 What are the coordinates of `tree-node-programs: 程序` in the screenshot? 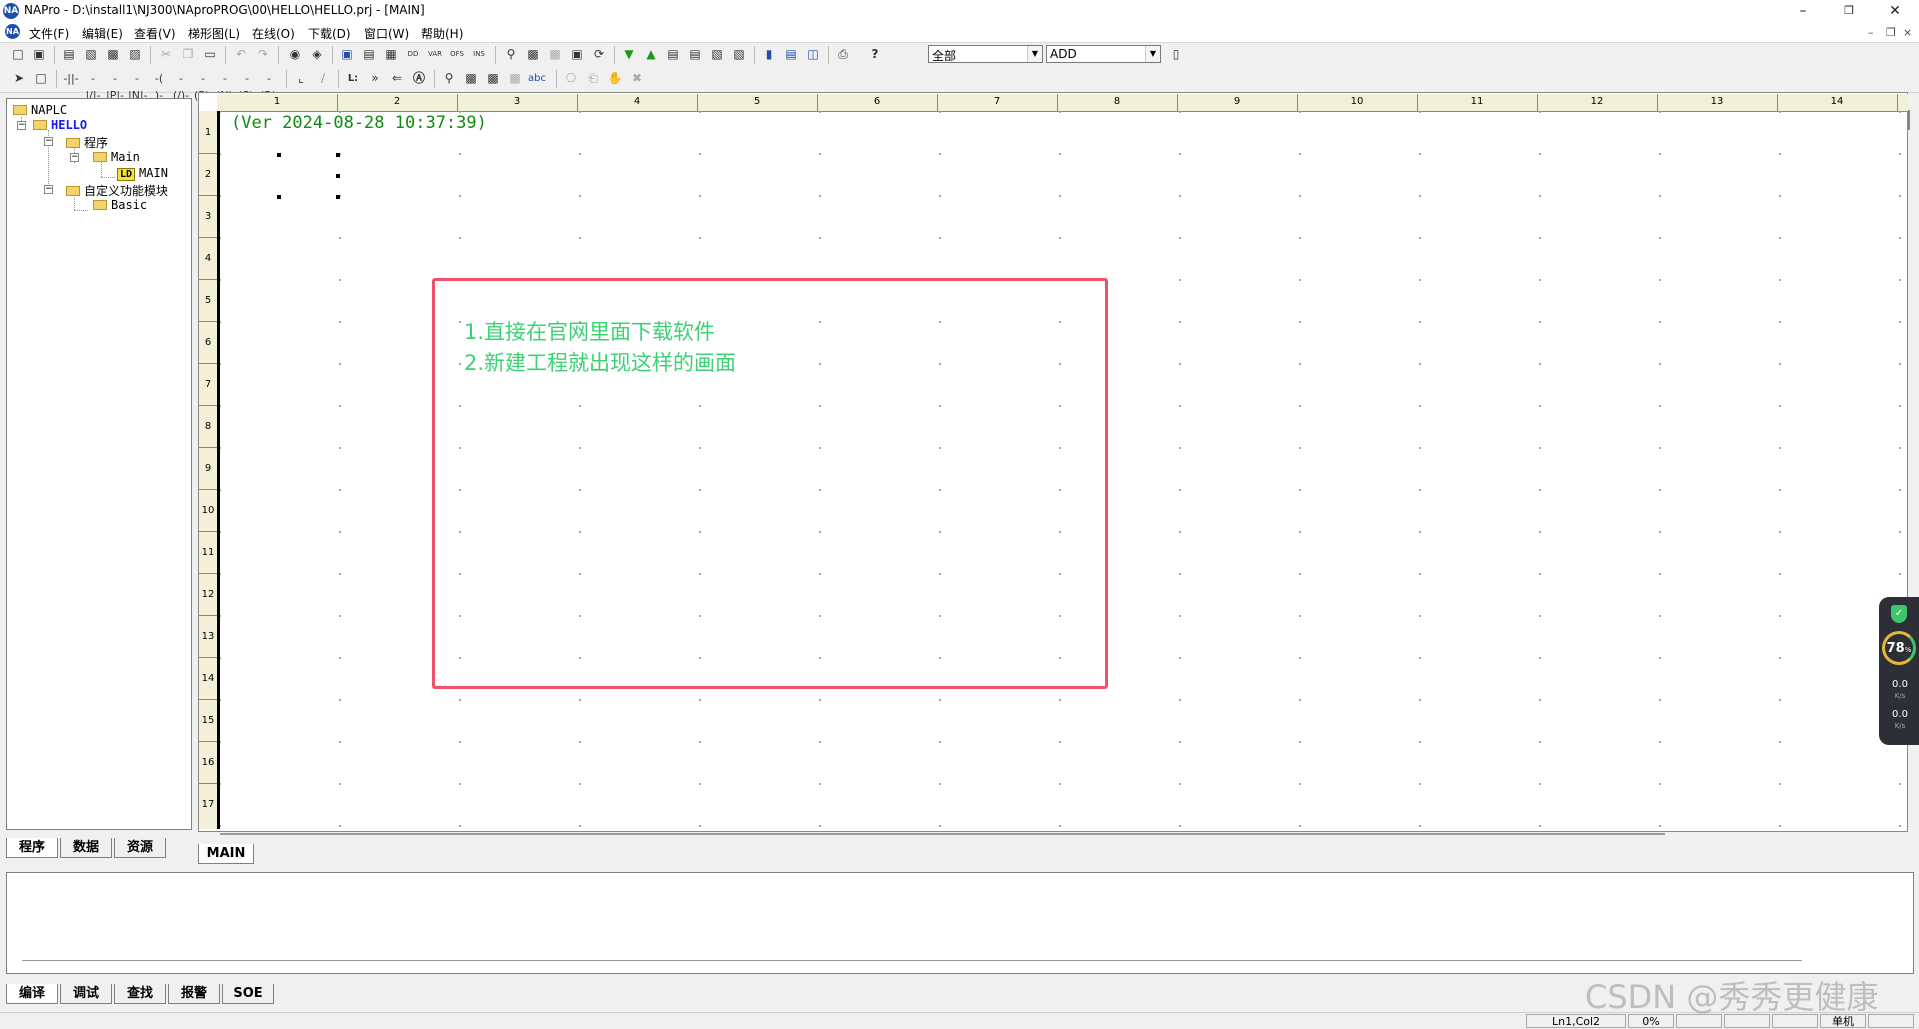 It's located at (87, 142).